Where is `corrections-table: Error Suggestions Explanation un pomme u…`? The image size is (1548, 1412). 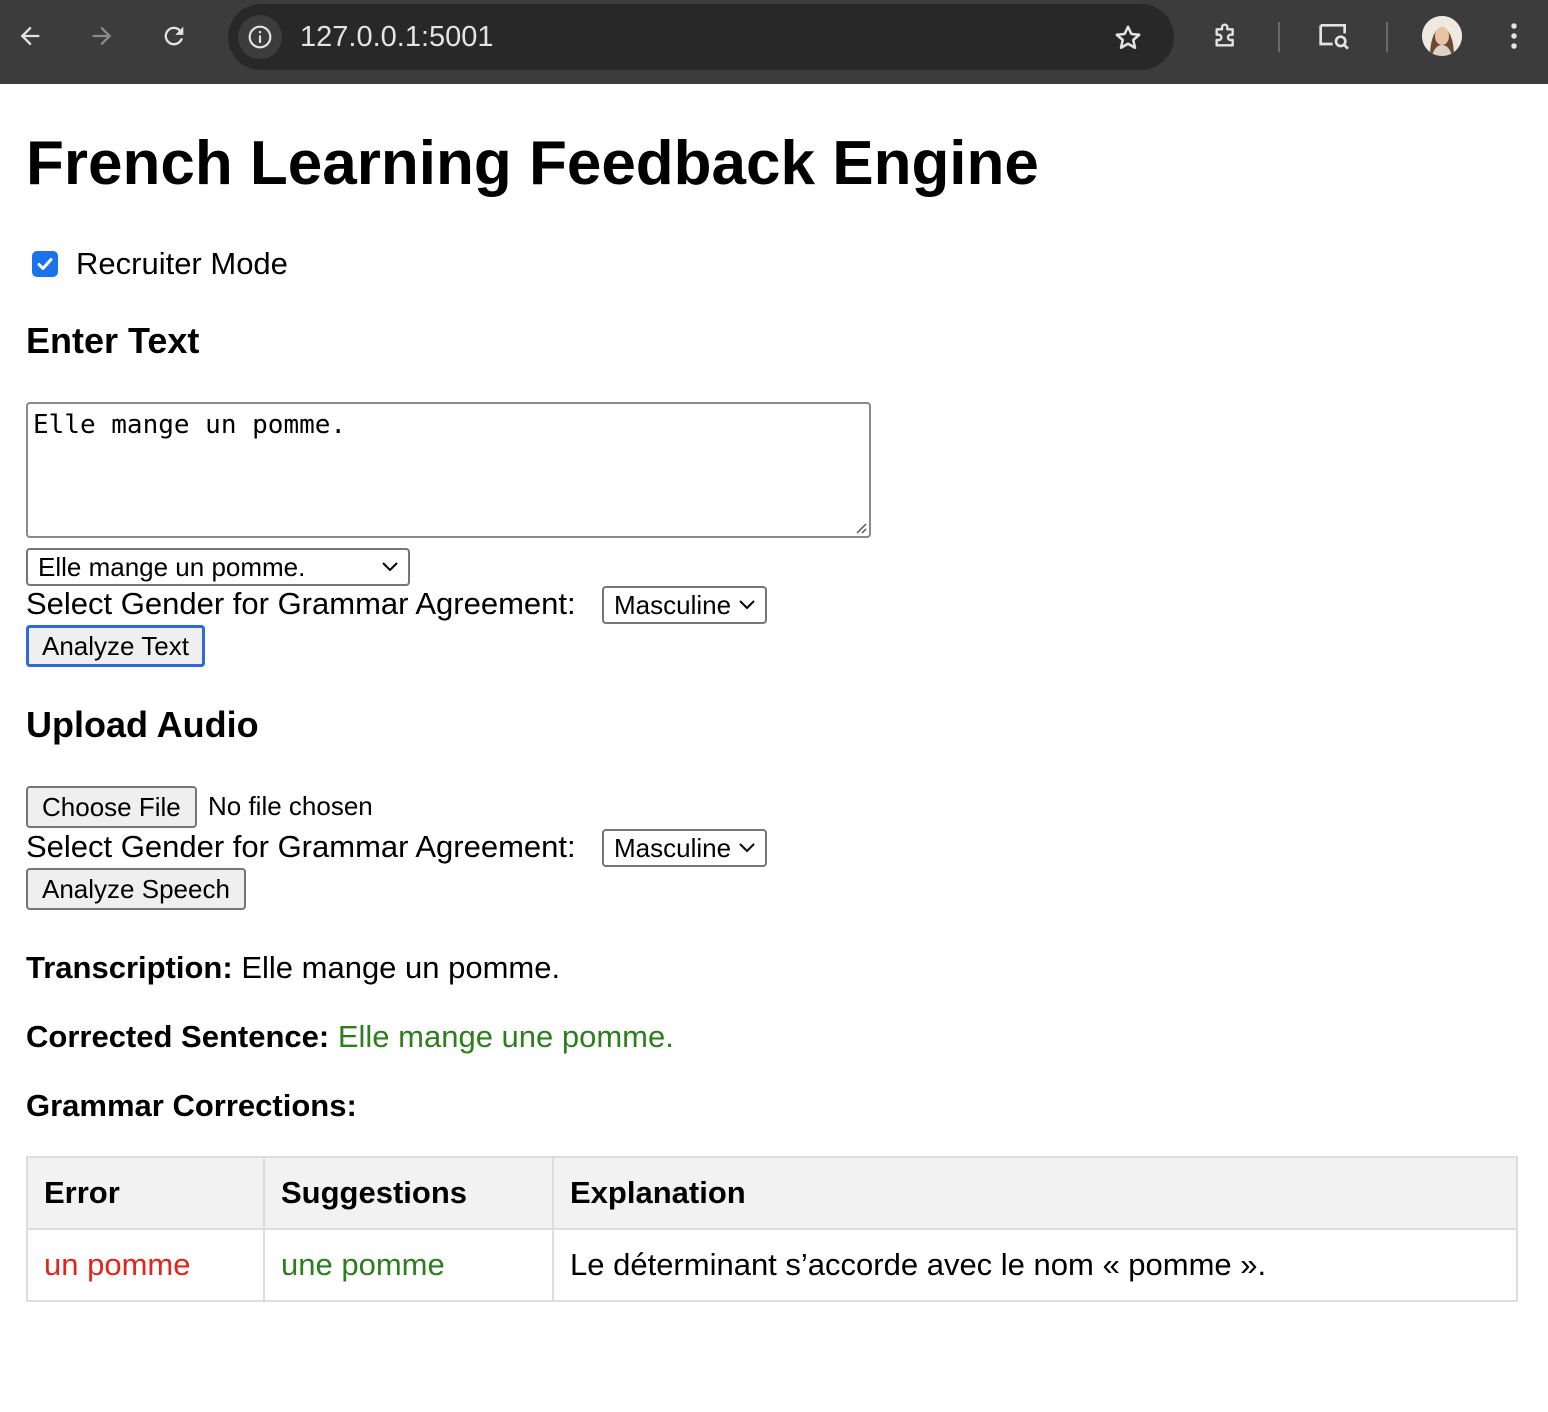 corrections-table: Error Suggestions Explanation un pomme u… is located at coordinates (772, 1229).